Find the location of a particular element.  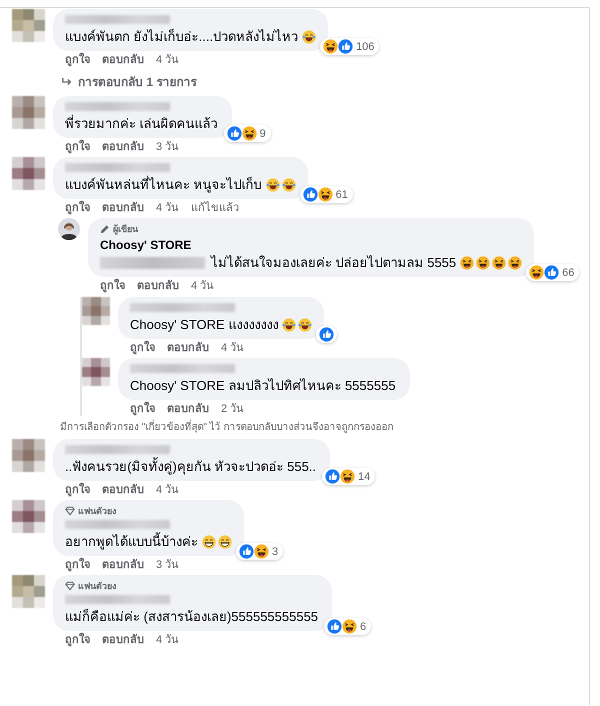

reaction-count: 106 is located at coordinates (365, 46).